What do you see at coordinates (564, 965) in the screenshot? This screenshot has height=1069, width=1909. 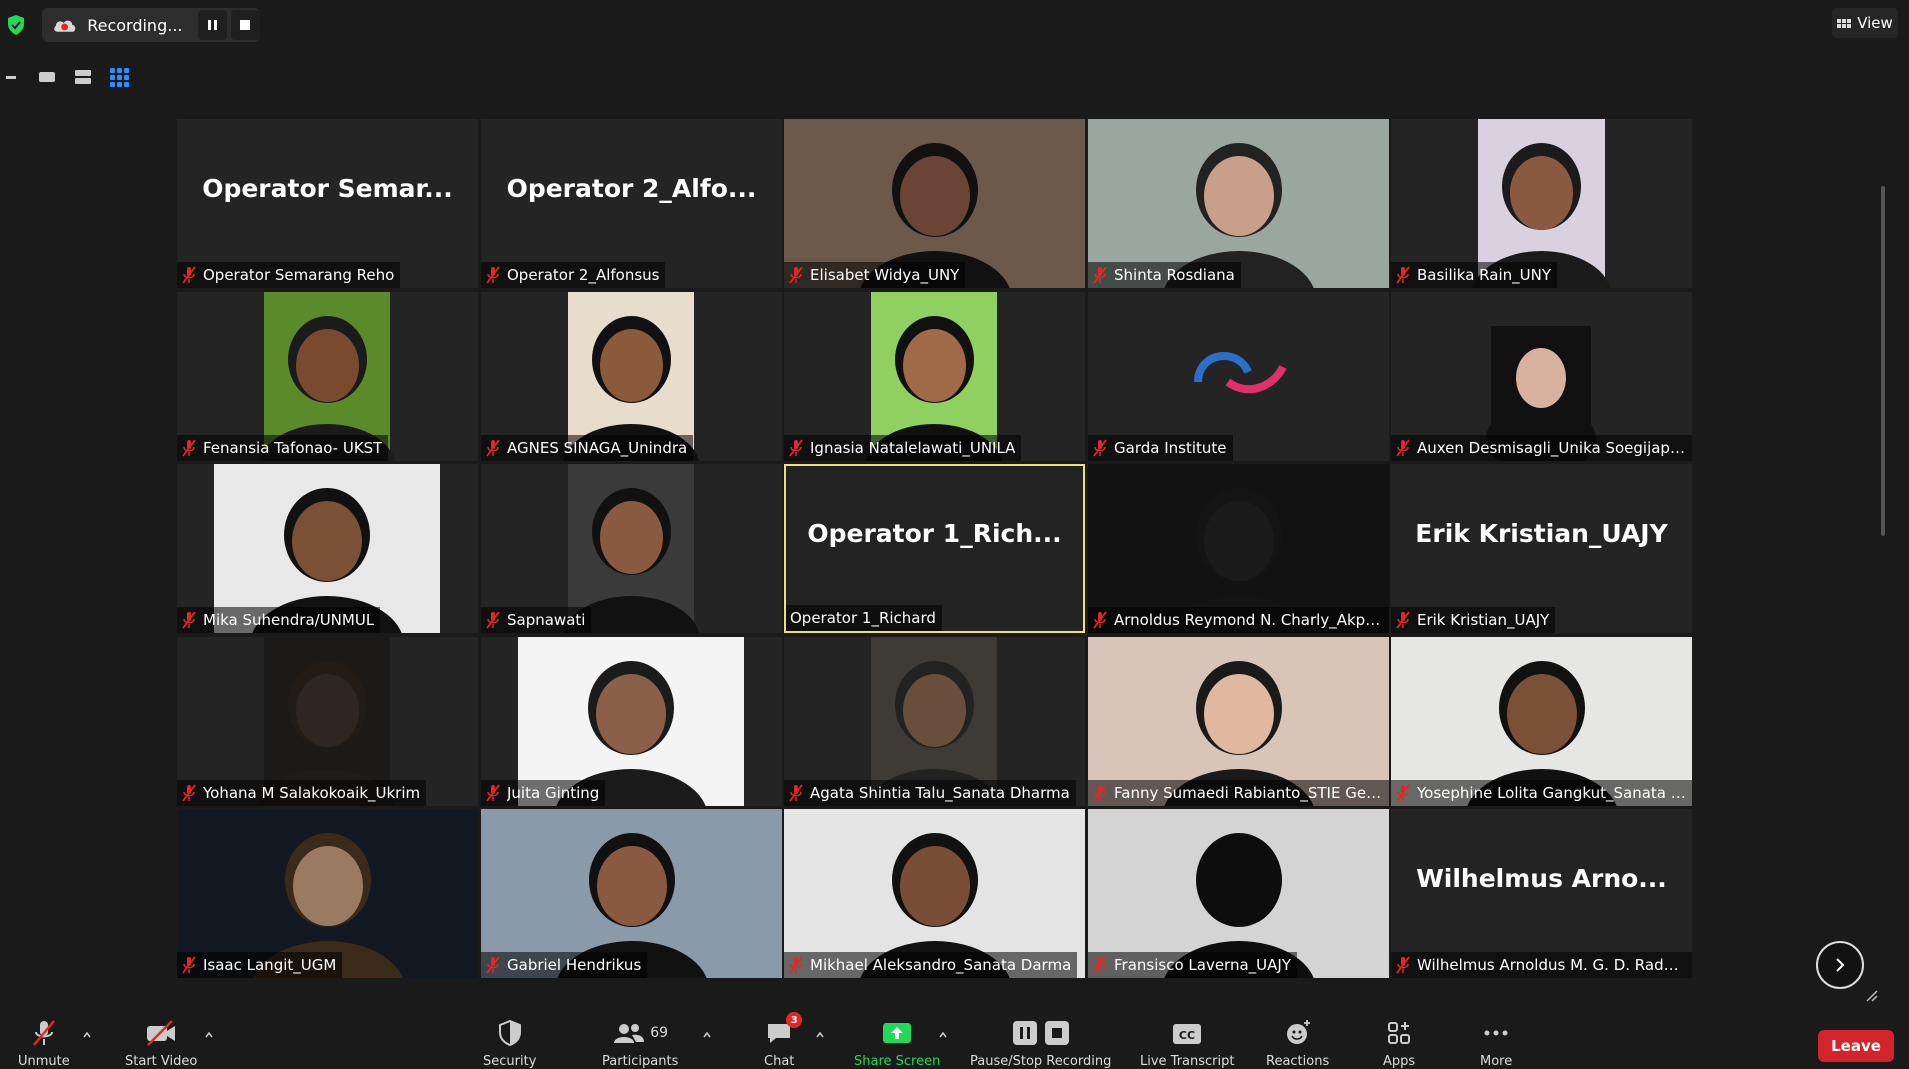 I see `participant-name-bar: Gabriel Hendrikus` at bounding box center [564, 965].